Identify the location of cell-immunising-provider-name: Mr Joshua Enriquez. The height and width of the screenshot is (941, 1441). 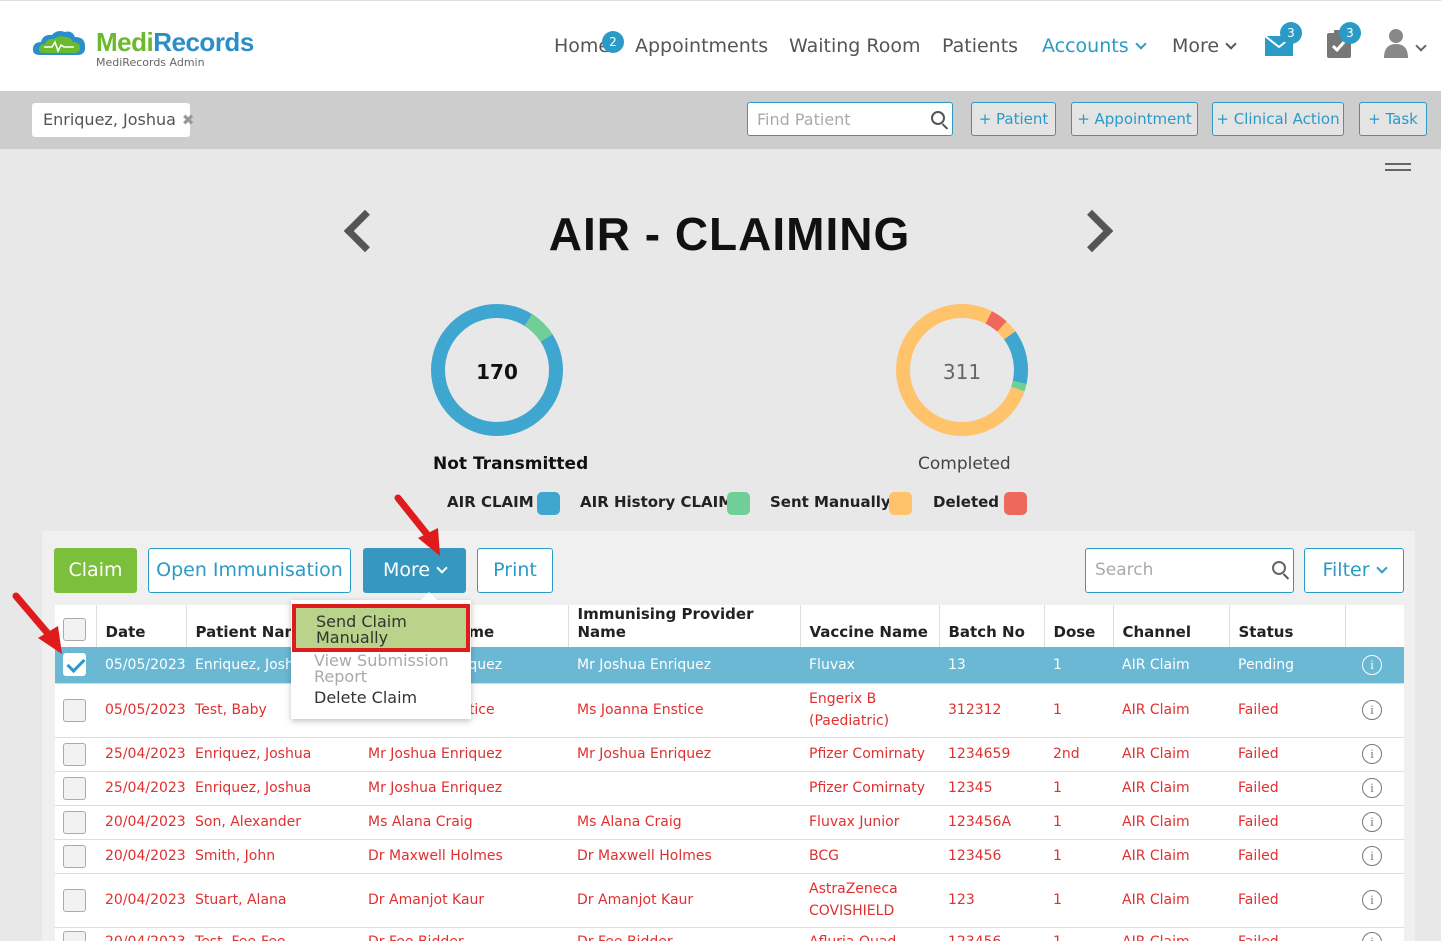
(684, 754).